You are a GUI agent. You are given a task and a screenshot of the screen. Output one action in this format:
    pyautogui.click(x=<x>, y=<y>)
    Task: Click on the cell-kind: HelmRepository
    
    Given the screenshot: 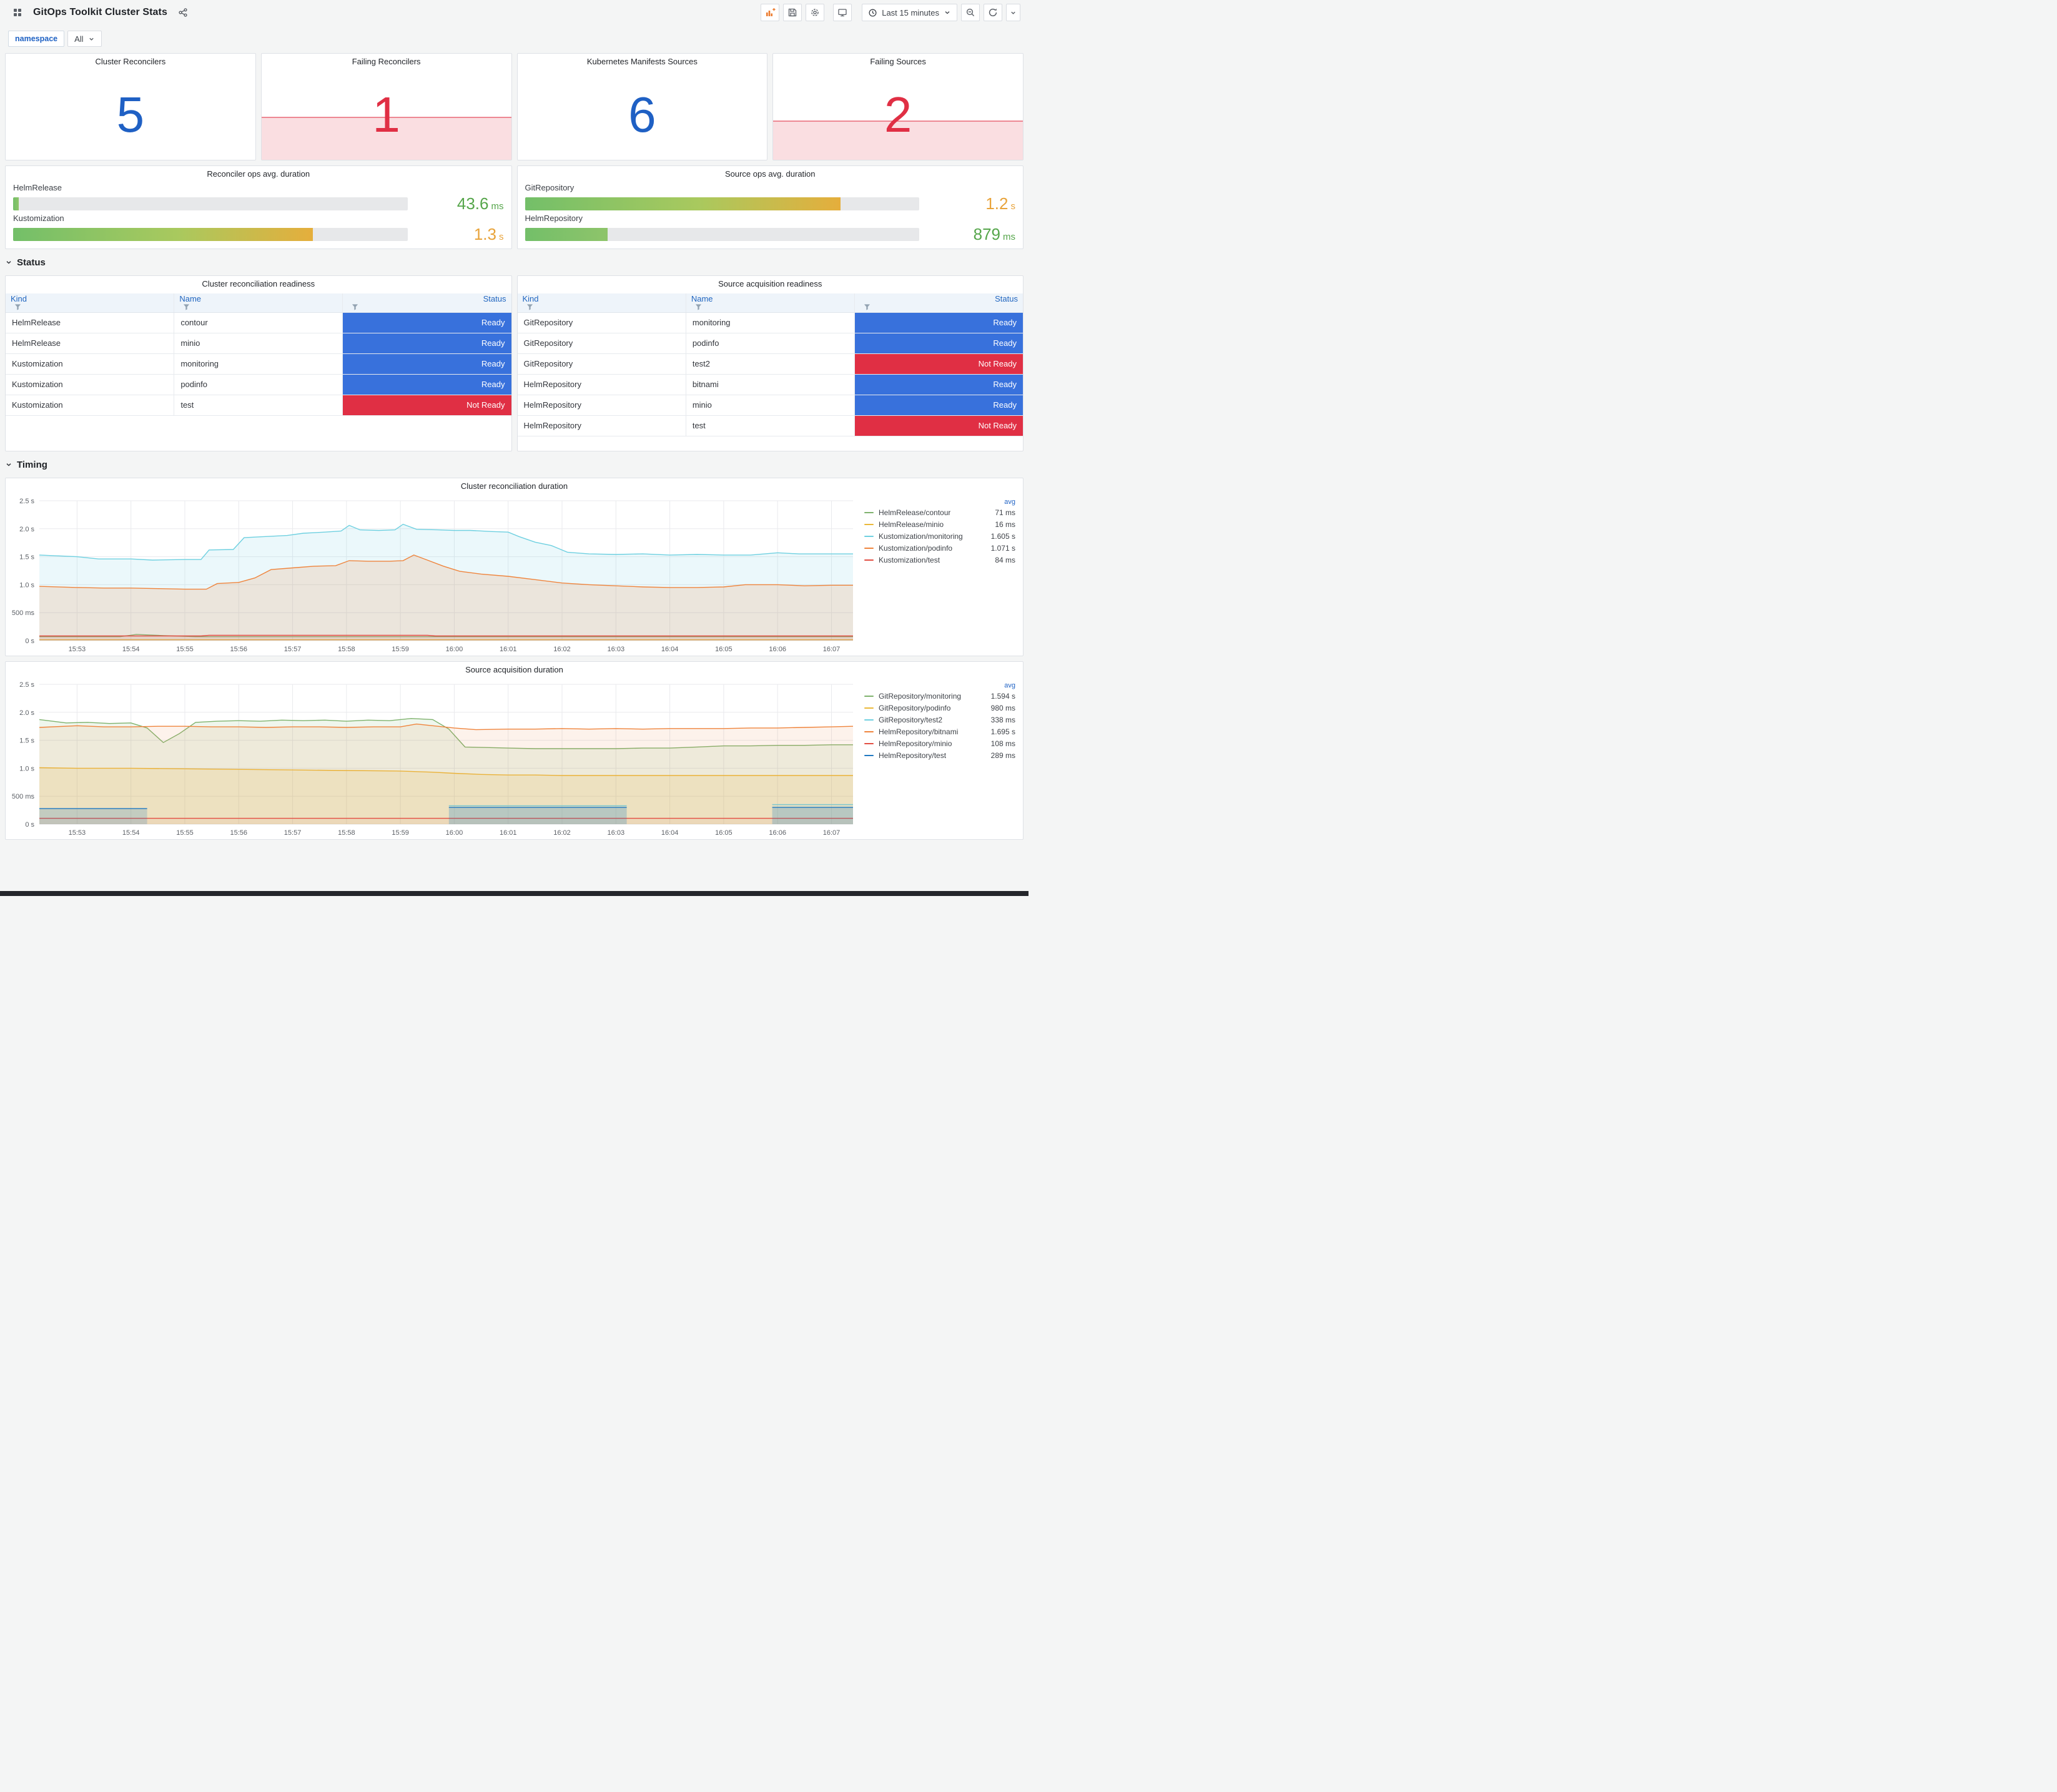 What is the action you would take?
    pyautogui.click(x=602, y=425)
    